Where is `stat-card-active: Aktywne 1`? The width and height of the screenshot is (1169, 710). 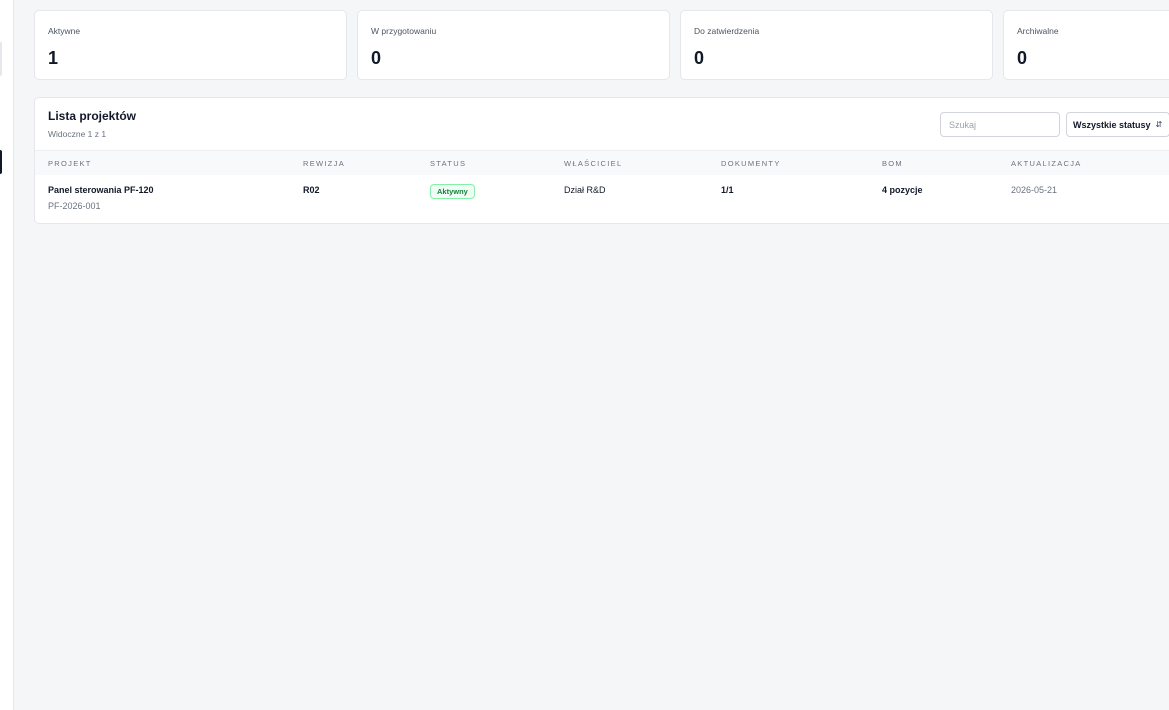 stat-card-active: Aktywne 1 is located at coordinates (190, 45).